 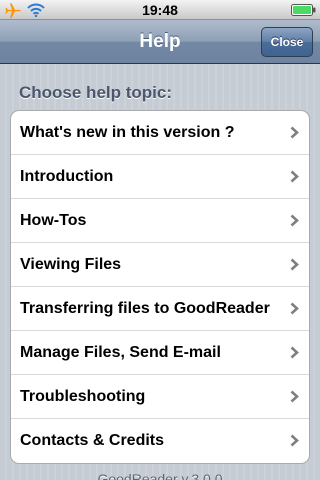 I want to click on topic-row-contacts-credits: Contacts & Credits, so click(x=160, y=441).